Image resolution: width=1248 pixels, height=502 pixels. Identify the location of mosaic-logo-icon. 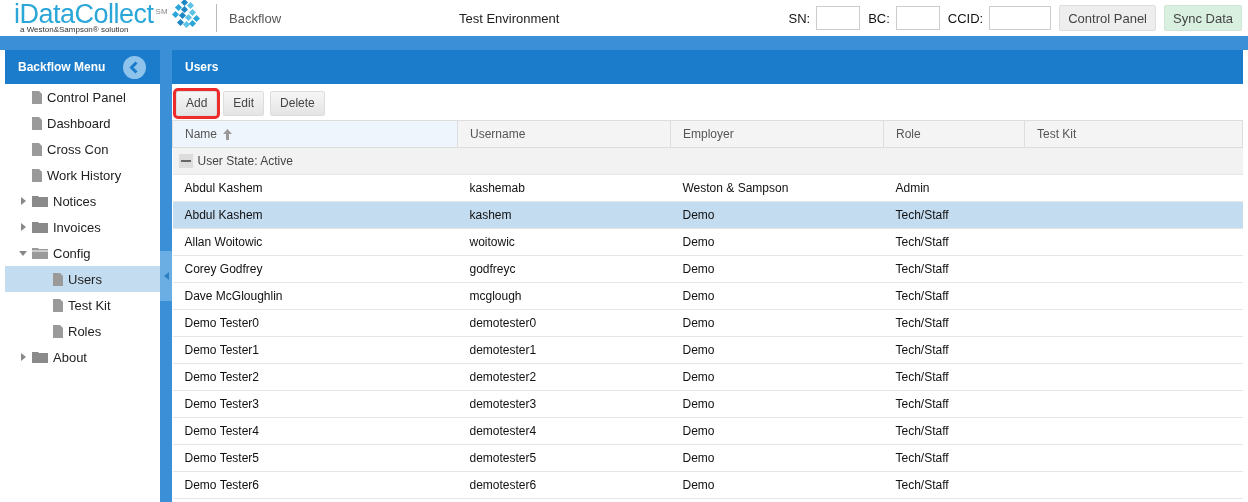
(184, 14).